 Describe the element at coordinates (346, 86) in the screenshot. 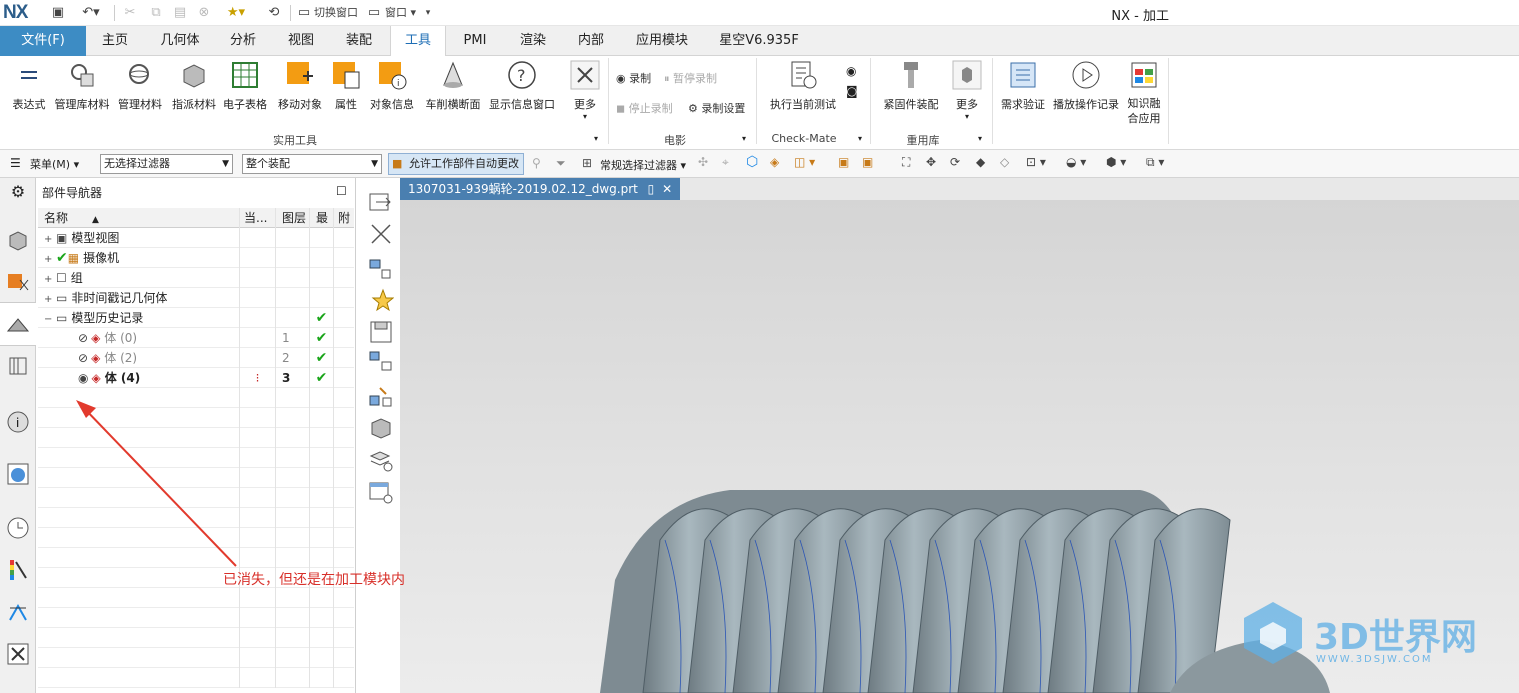

I see `properties-button: 属性` at that location.